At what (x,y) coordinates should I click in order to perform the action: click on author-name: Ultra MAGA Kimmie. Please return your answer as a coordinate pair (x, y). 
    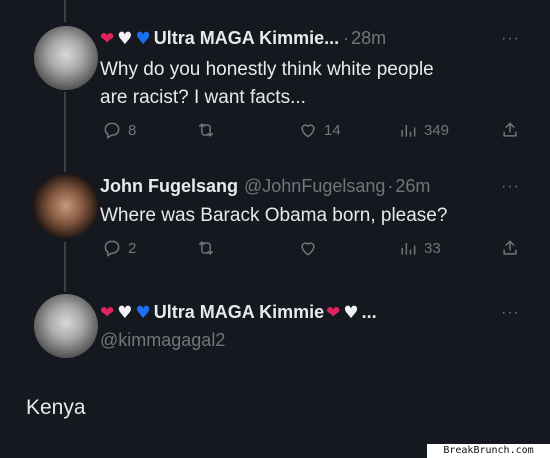
    Looking at the image, I should click on (239, 312).